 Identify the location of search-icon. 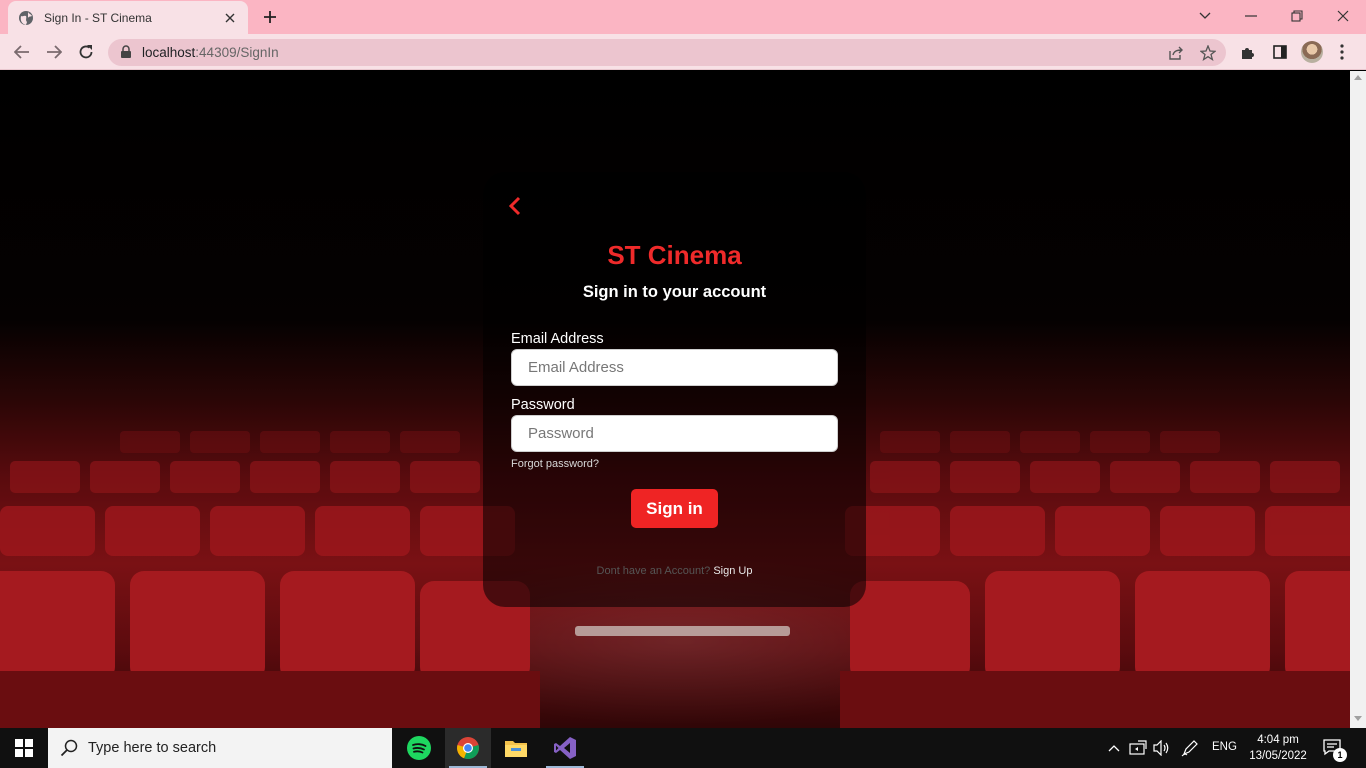
(69, 748).